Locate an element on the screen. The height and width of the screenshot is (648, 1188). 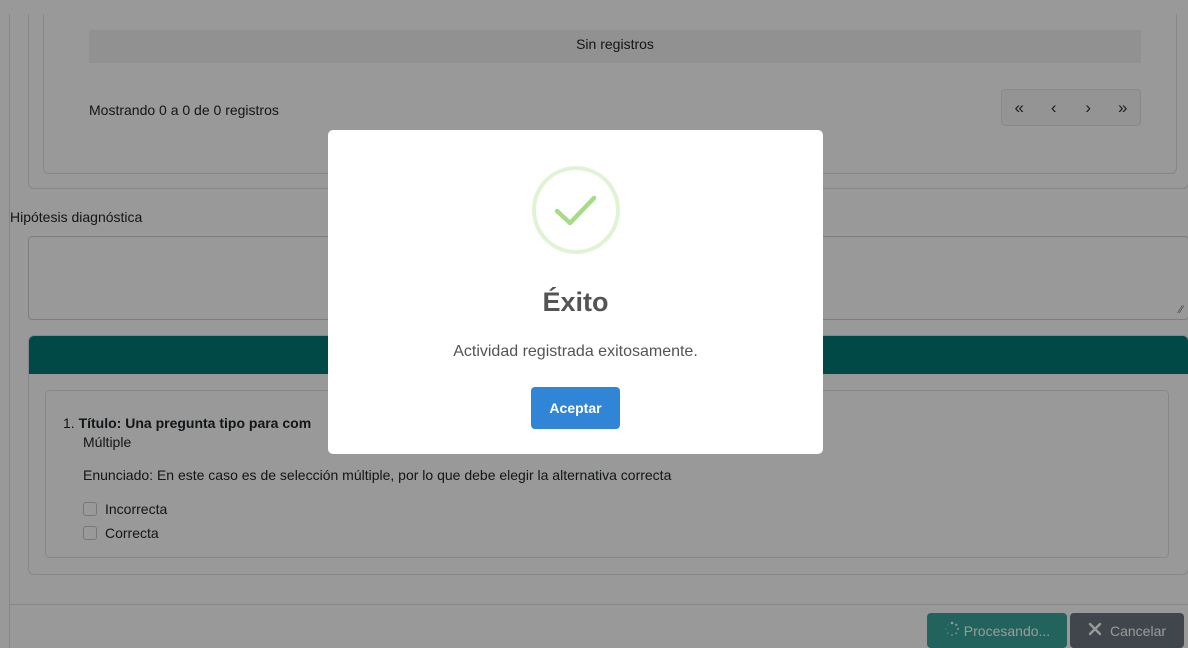
dialog-title: Éxito is located at coordinates (575, 302).